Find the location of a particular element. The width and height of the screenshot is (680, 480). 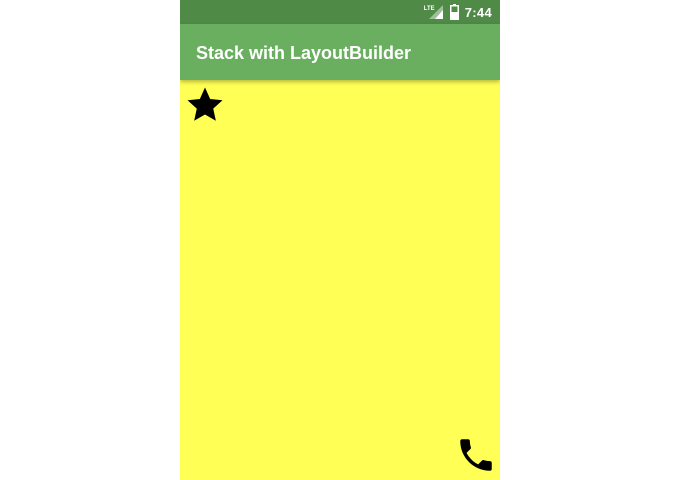

signal-icon: LTE is located at coordinates (434, 12).